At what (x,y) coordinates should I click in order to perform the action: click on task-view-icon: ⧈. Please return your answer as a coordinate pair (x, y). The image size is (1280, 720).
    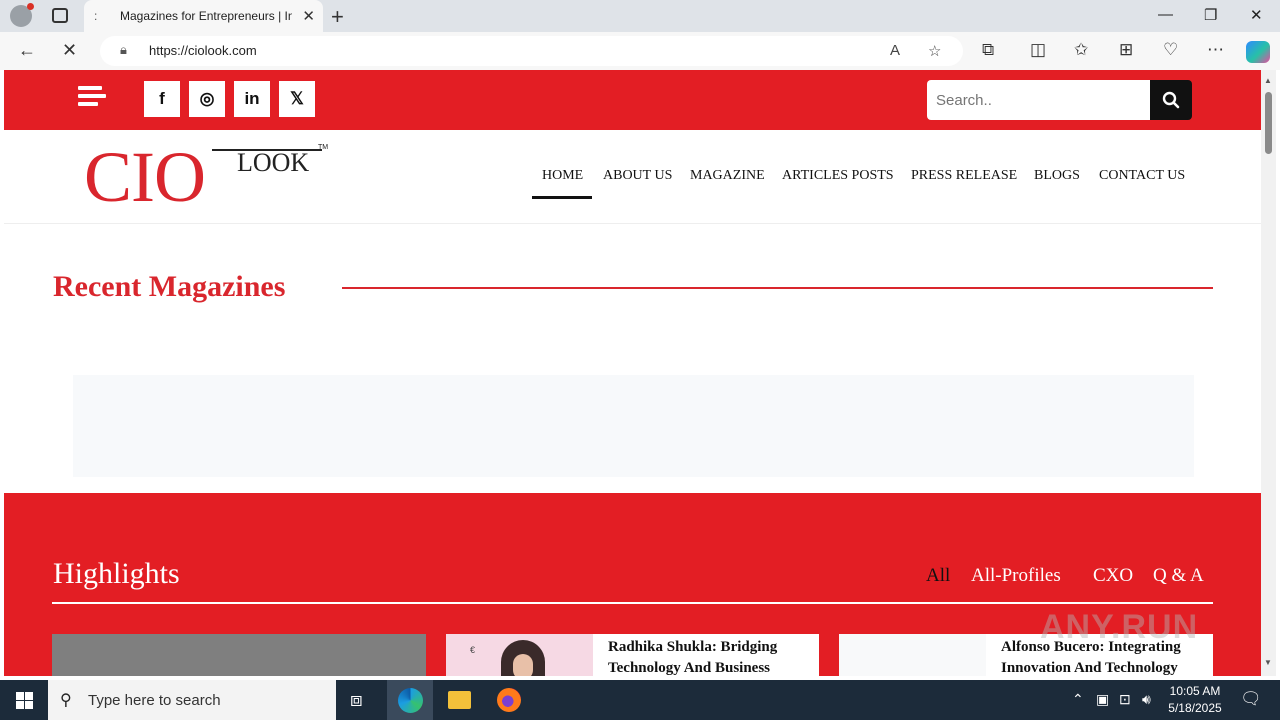
    Looking at the image, I should click on (356, 700).